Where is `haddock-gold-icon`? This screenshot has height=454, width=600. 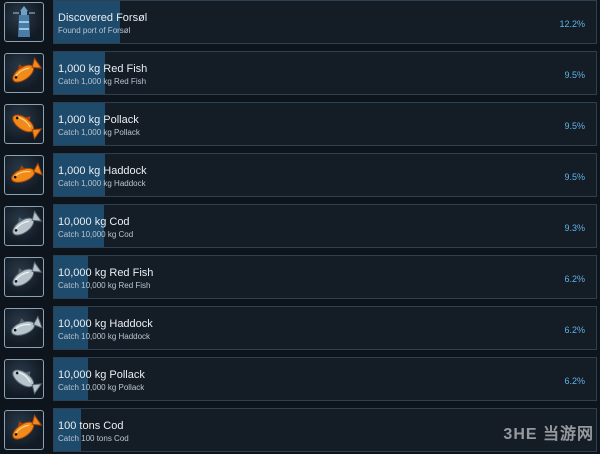 haddock-gold-icon is located at coordinates (24, 175).